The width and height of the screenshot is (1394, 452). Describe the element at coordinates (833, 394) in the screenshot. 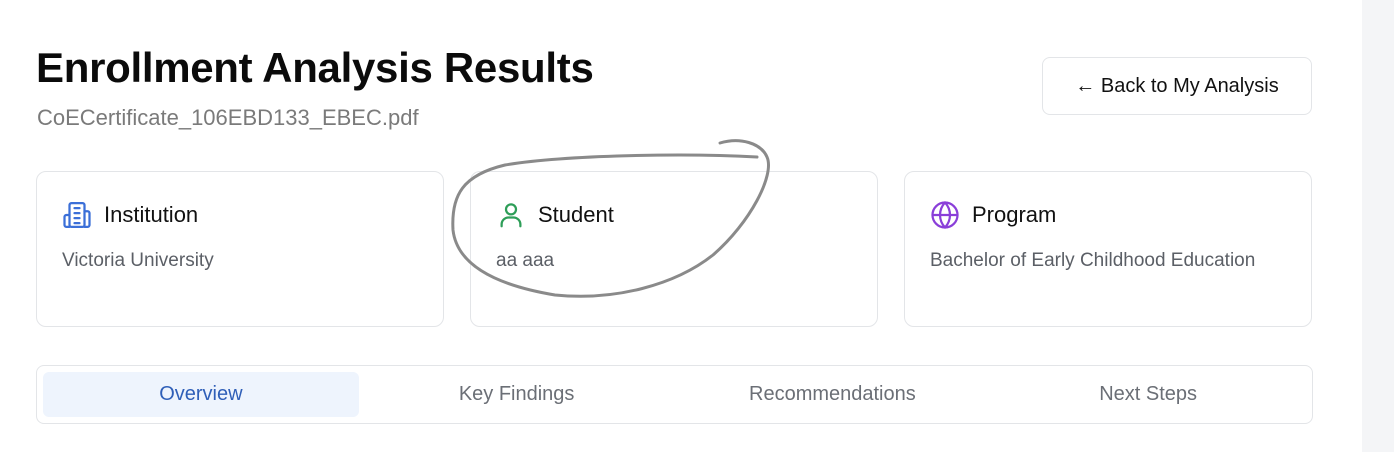

I see `tab-recommendations: Recommendations` at that location.